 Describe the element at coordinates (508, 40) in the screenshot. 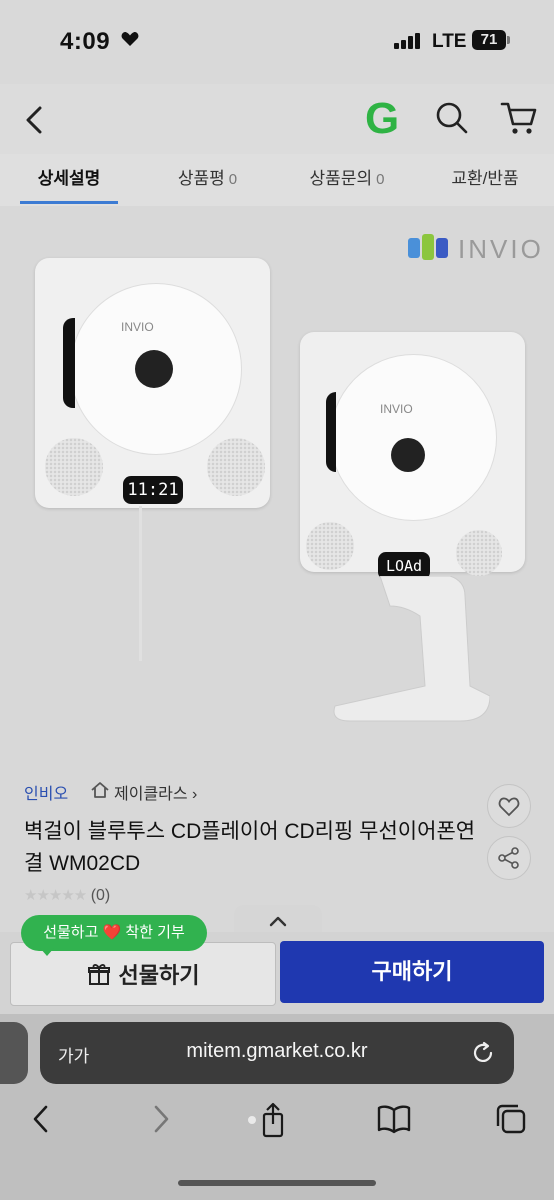

I see `battery-cap` at that location.